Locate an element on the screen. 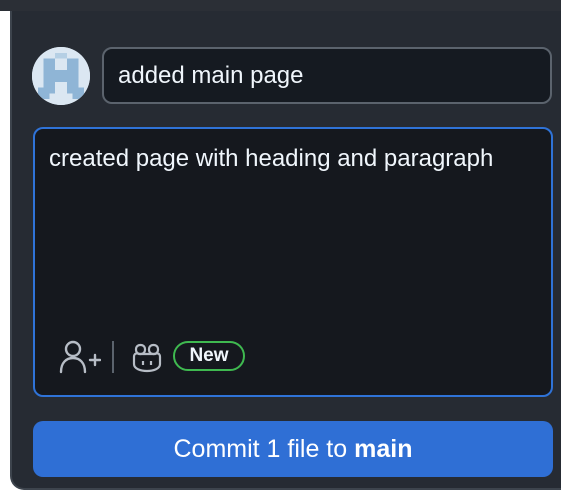 This screenshot has height=490, width=561. top-edge is located at coordinates (280, 5).